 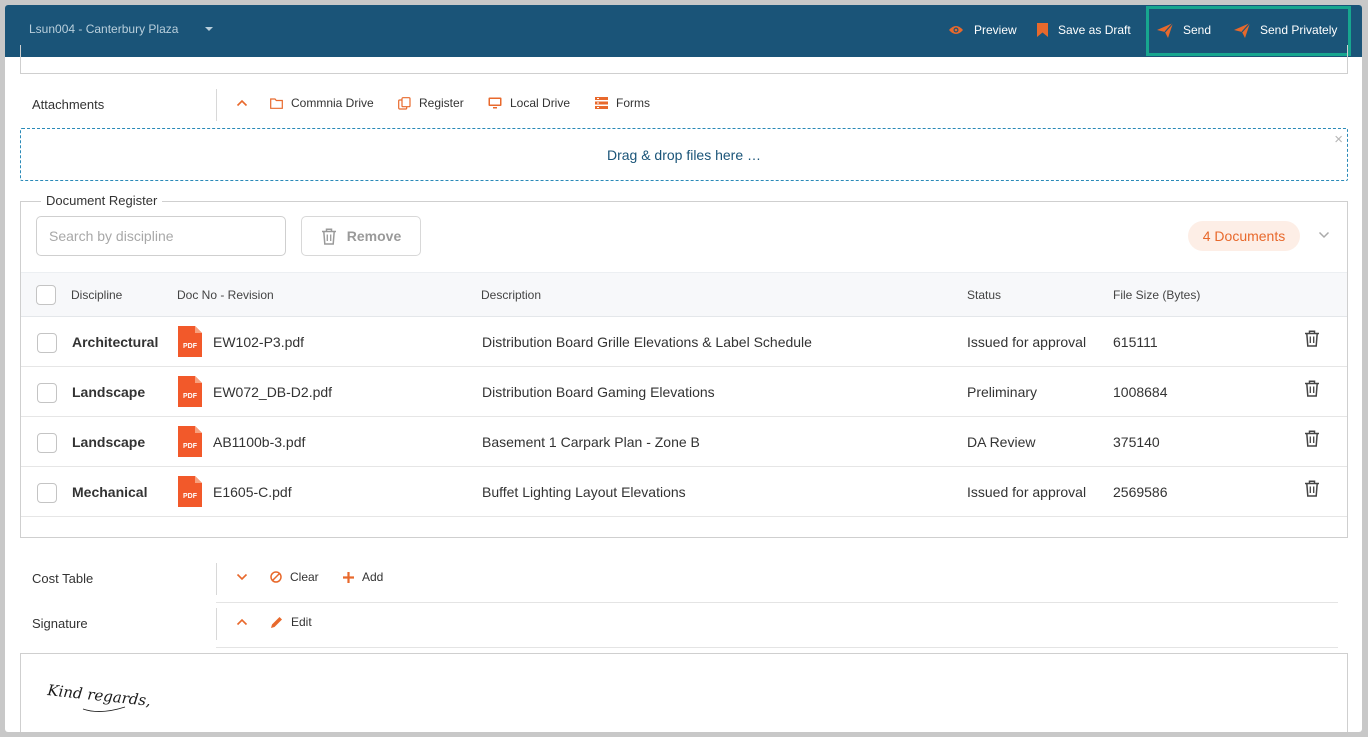 I want to click on document-register-title: Document Register, so click(x=102, y=200).